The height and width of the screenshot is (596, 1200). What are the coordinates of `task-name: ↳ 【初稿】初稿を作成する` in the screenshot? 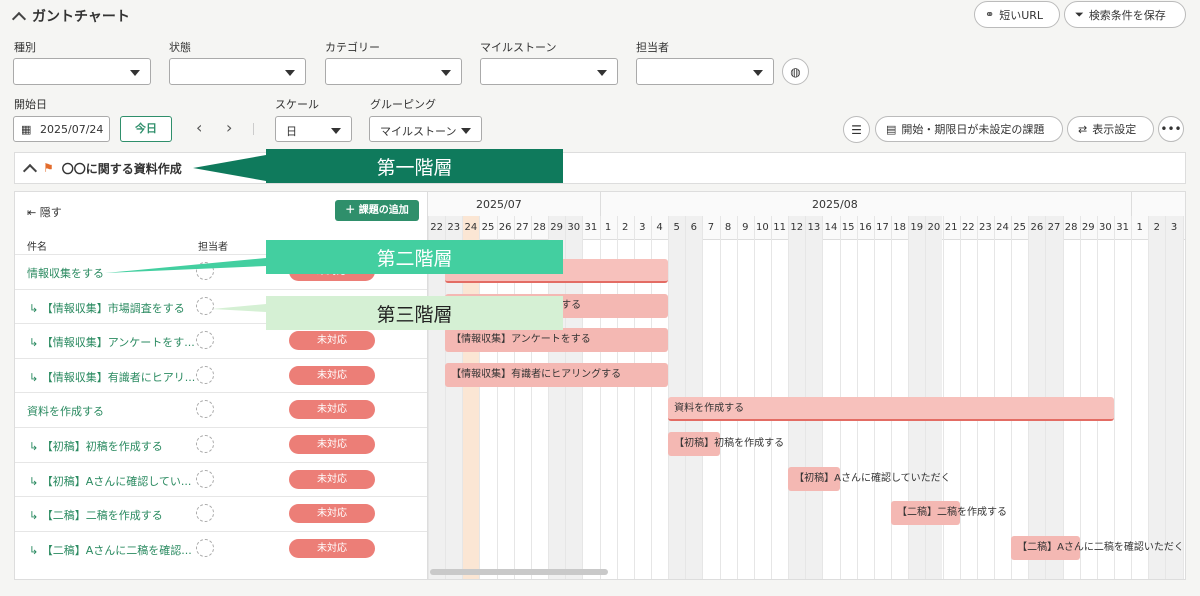 It's located at (96, 446).